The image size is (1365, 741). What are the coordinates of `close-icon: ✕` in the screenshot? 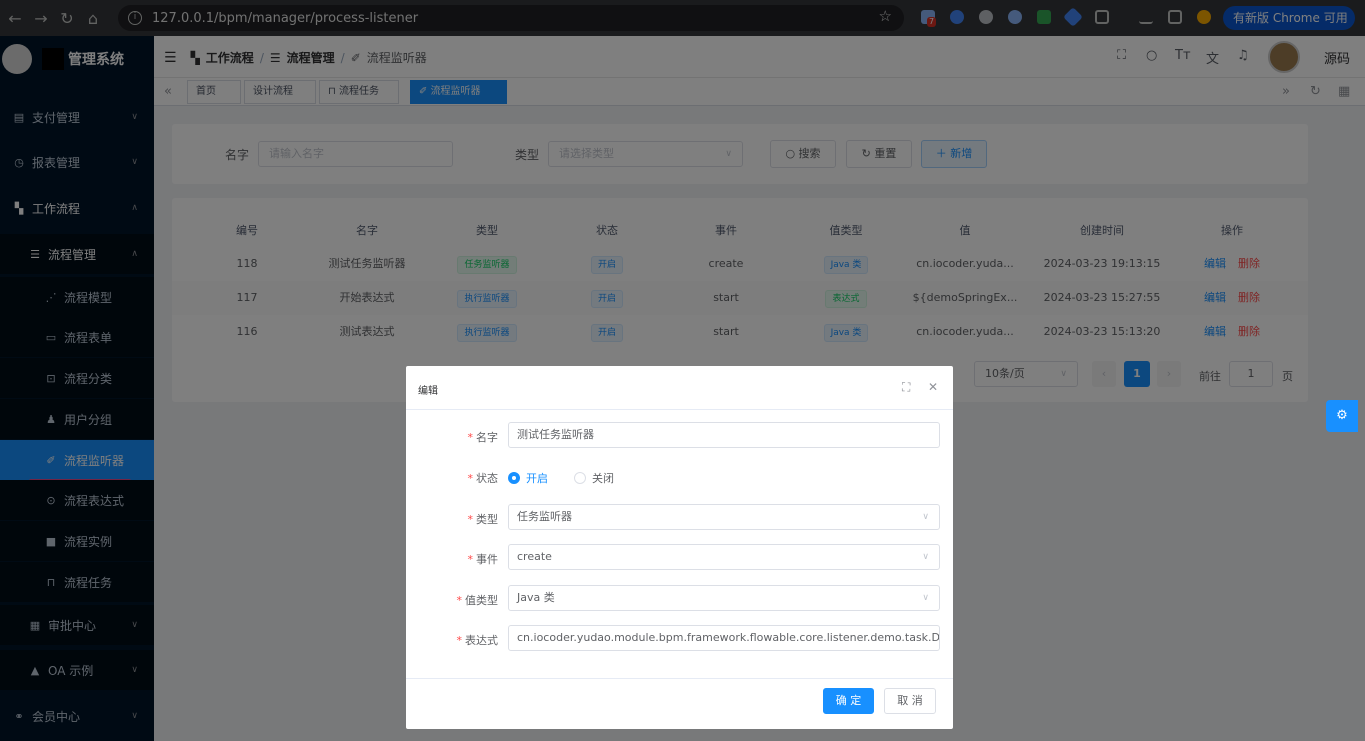 It's located at (933, 387).